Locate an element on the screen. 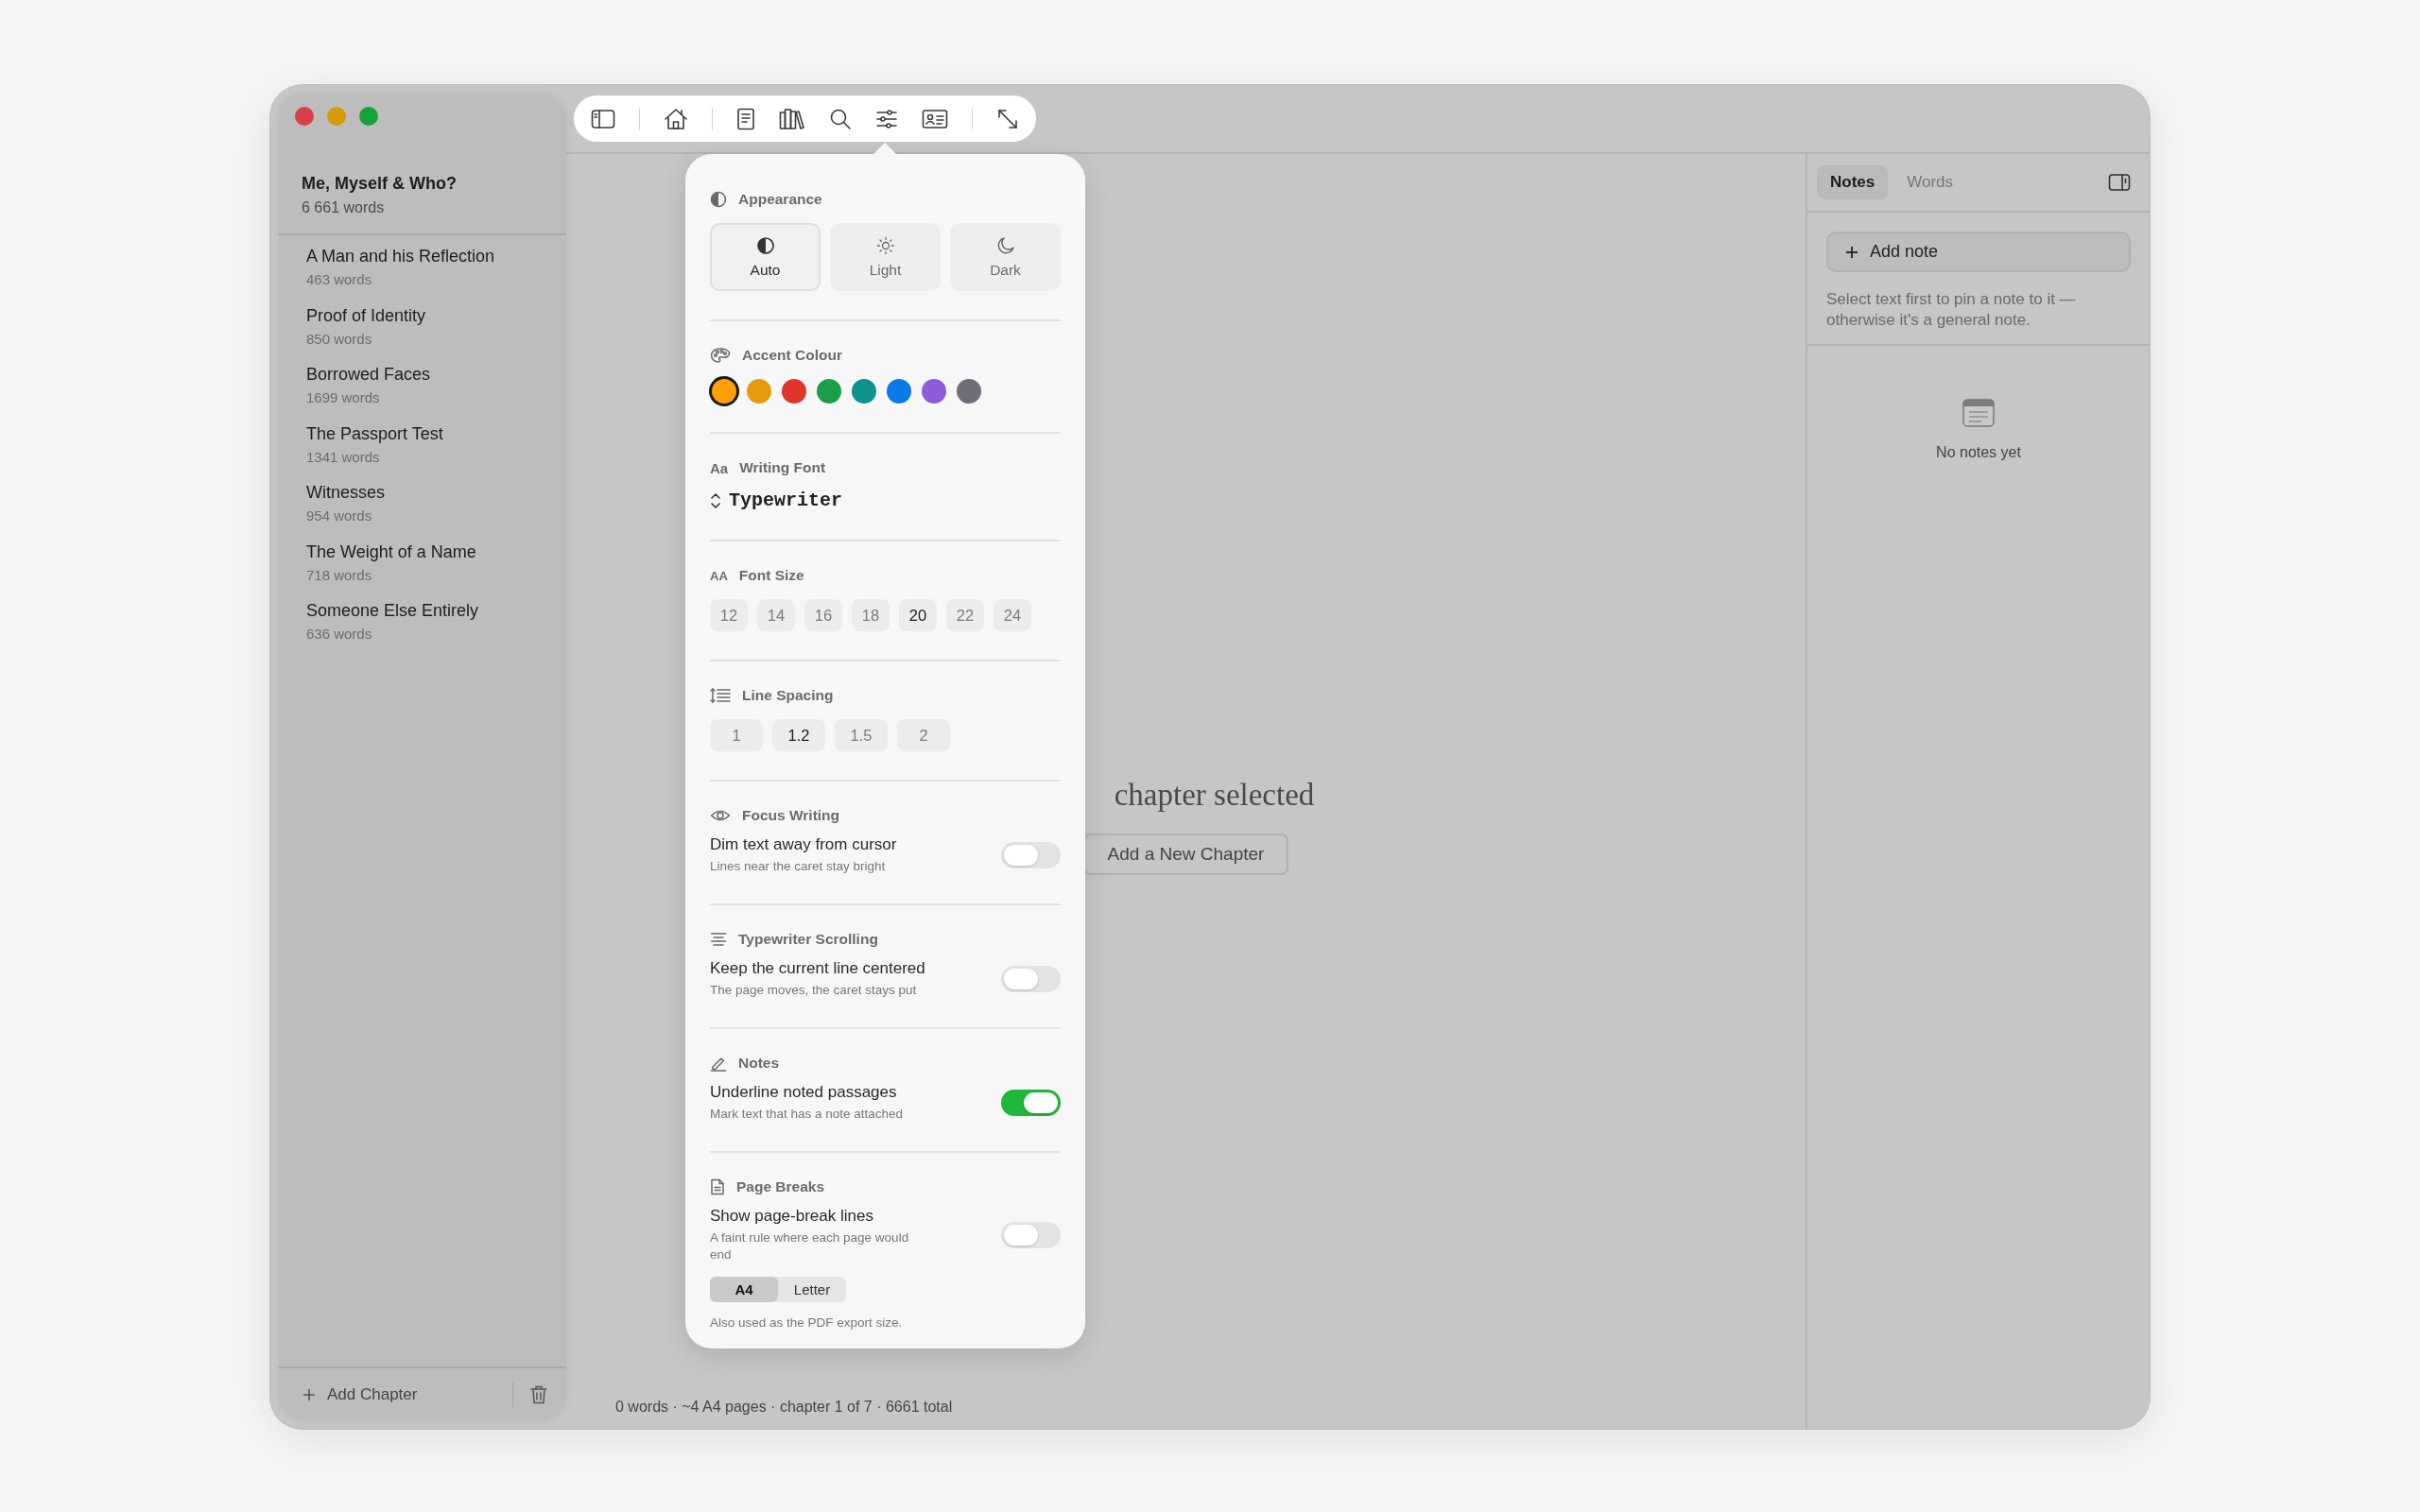 The image size is (2420, 1512). trash-icon is located at coordinates (538, 1394).